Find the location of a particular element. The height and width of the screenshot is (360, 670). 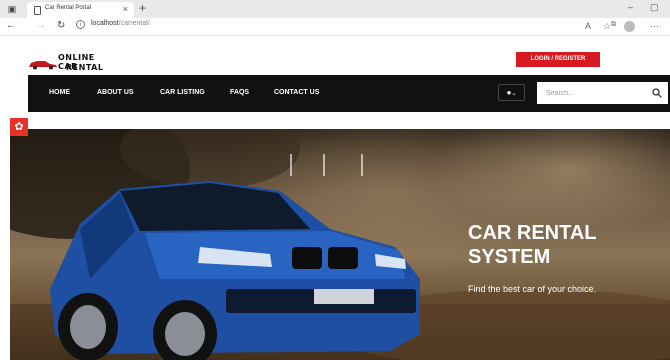

restore-icon: ▢ is located at coordinates (654, 7).